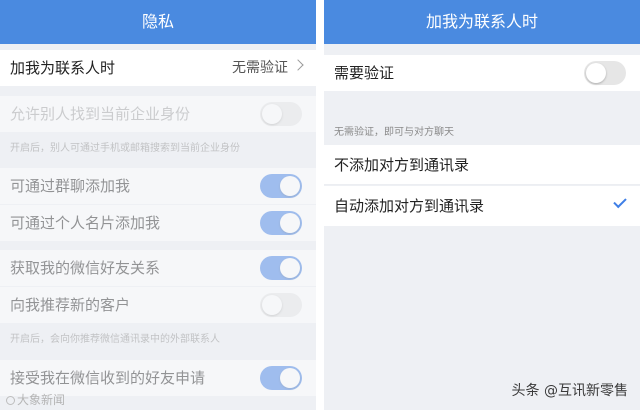 The width and height of the screenshot is (640, 410). I want to click on wechat-friends-label: 获取我的微信好友关系, so click(85, 268).